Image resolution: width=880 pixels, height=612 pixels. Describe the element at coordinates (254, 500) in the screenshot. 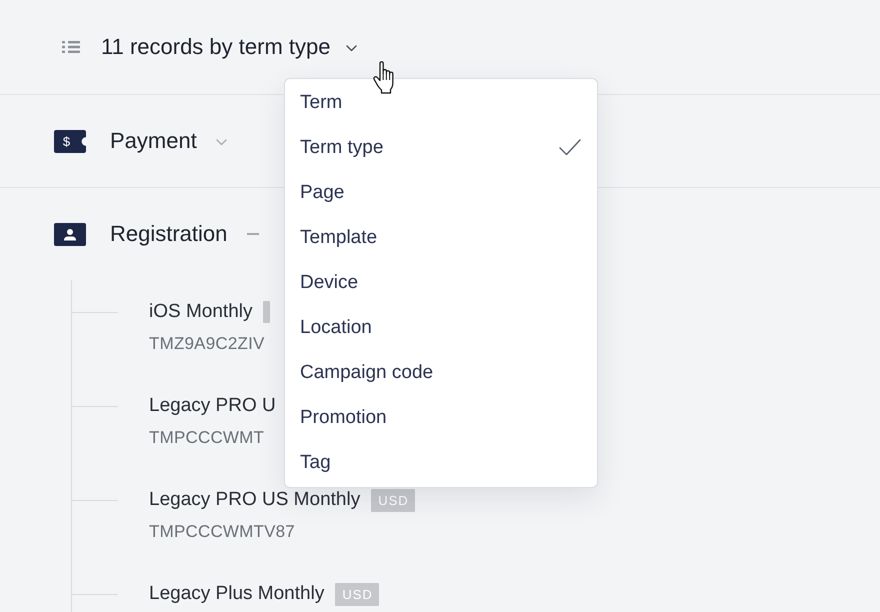

I see `plan-name: Legacy PRO US Monthly` at that location.